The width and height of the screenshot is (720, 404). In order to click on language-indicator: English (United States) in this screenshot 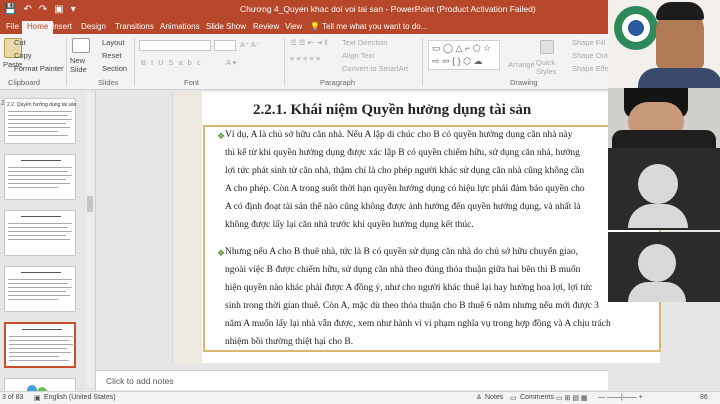, I will do `click(80, 397)`.